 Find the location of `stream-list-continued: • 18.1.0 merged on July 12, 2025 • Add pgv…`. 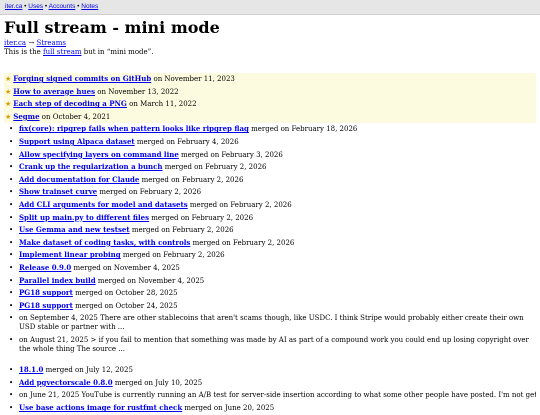

stream-list-continued: • 18.1.0 merged on July 12, 2025 • Add pgv… is located at coordinates (270, 389).